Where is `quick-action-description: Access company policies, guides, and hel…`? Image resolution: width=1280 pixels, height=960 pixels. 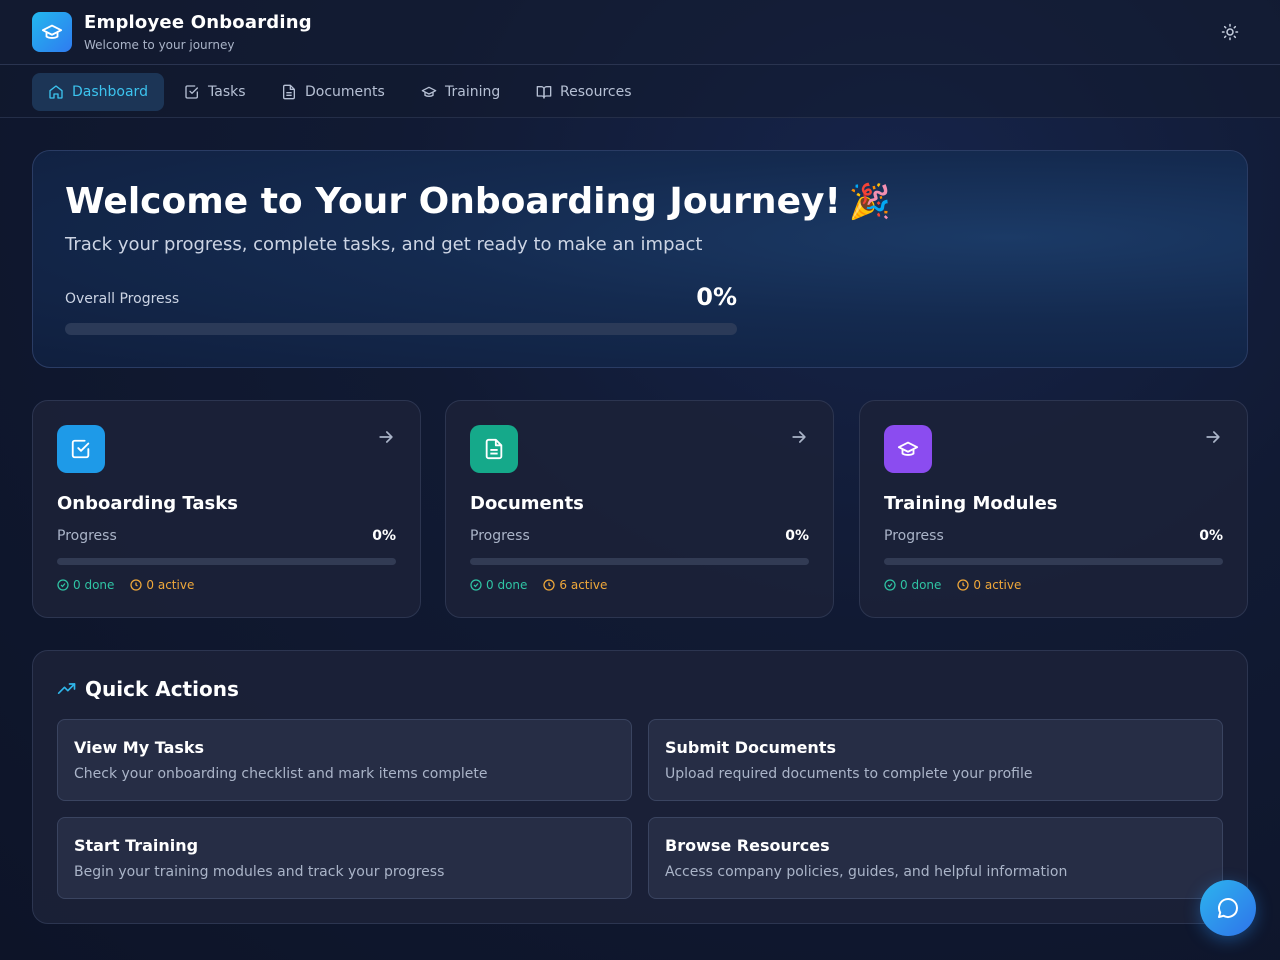 quick-action-description: Access company policies, guides, and hel… is located at coordinates (866, 872).